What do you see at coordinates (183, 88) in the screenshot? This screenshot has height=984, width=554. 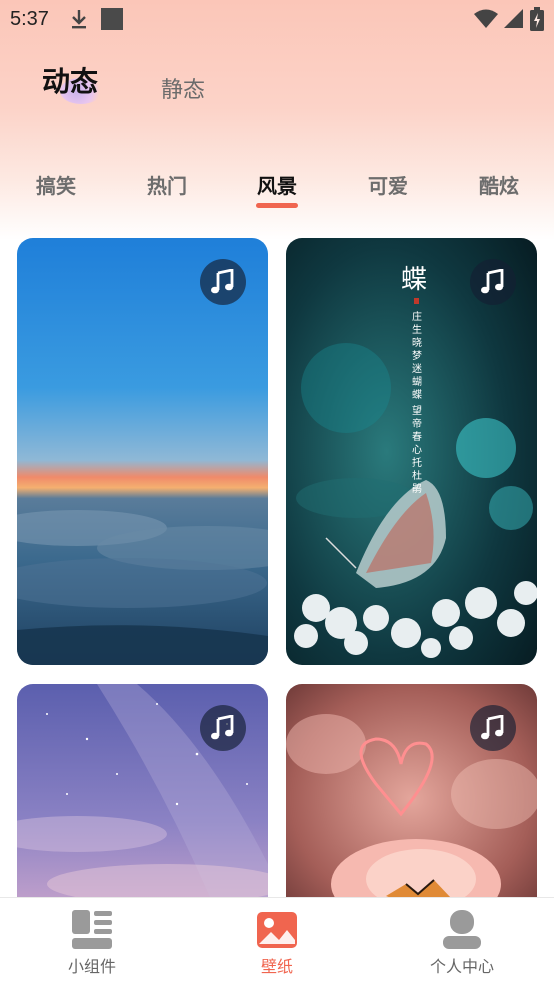 I see `tab-static: 静态` at bounding box center [183, 88].